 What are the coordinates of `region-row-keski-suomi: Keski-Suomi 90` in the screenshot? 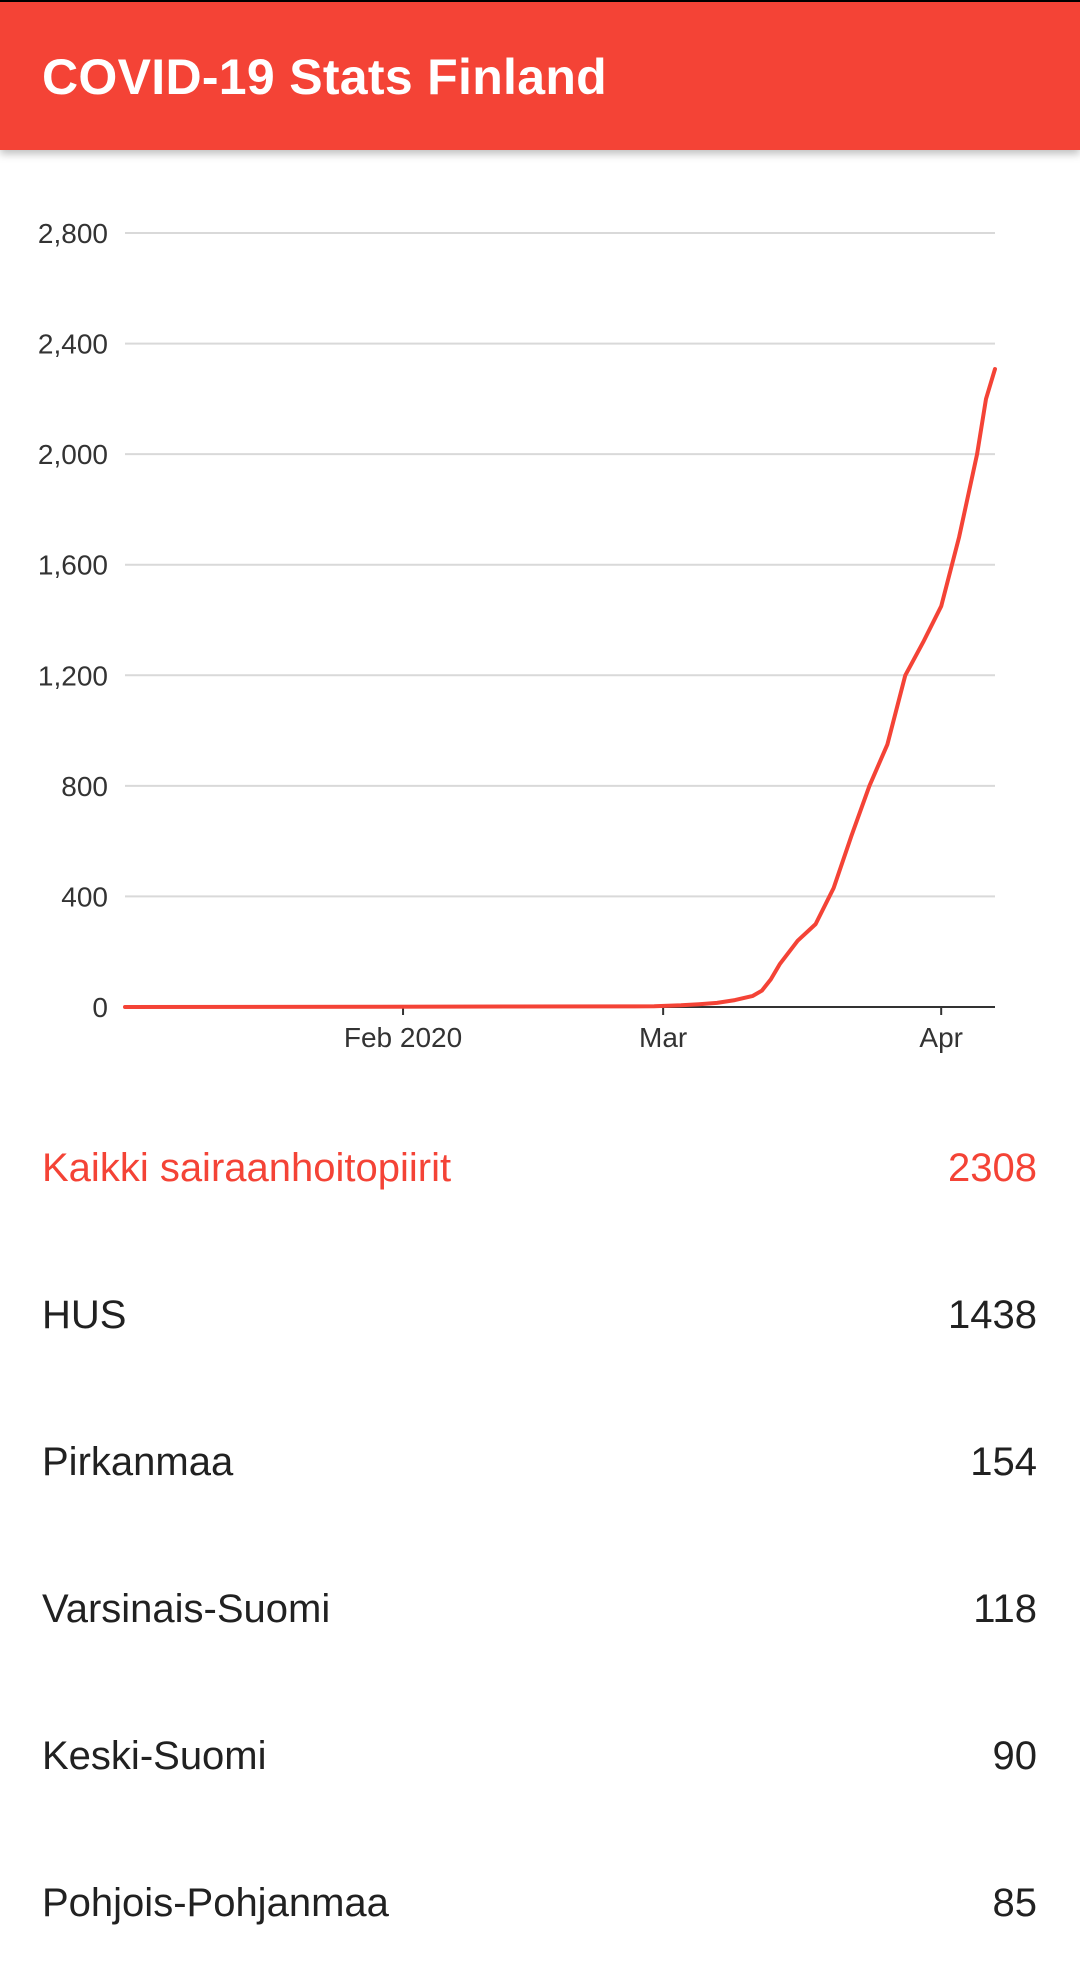 It's located at (540, 1756).